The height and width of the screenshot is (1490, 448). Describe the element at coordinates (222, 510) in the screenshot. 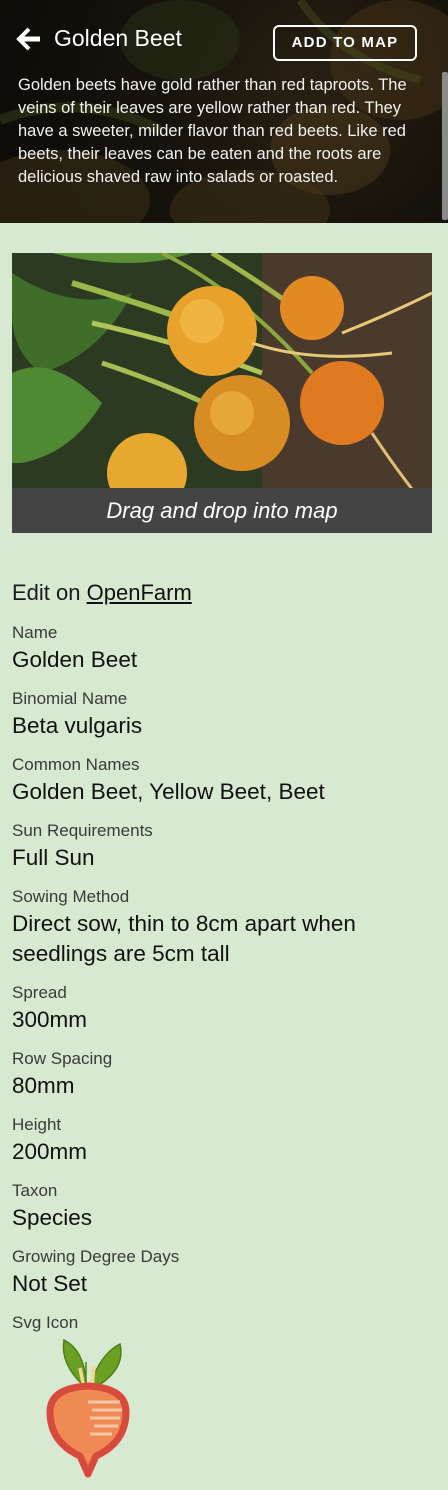

I see `drag-caption: Drag and drop into map` at that location.